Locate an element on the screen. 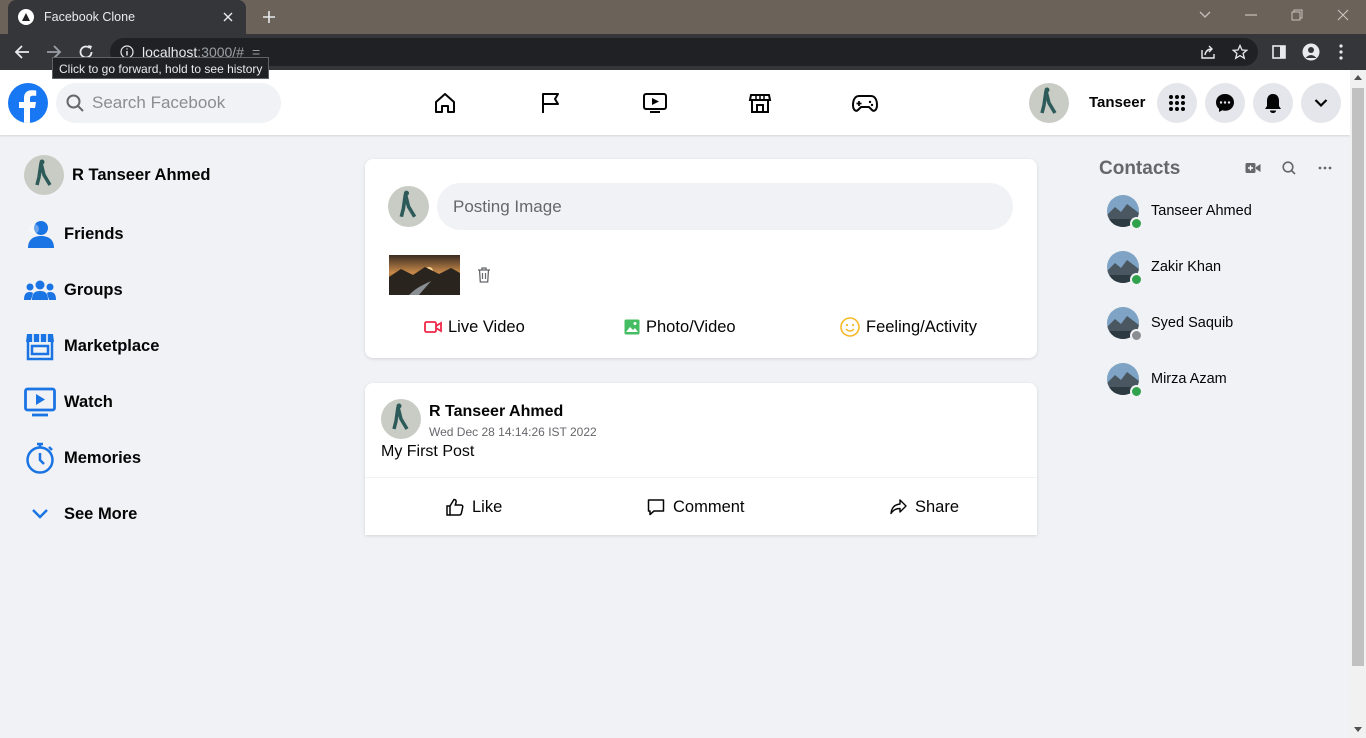 The image size is (1366, 738). chevron-down-icon is located at coordinates (40, 514).